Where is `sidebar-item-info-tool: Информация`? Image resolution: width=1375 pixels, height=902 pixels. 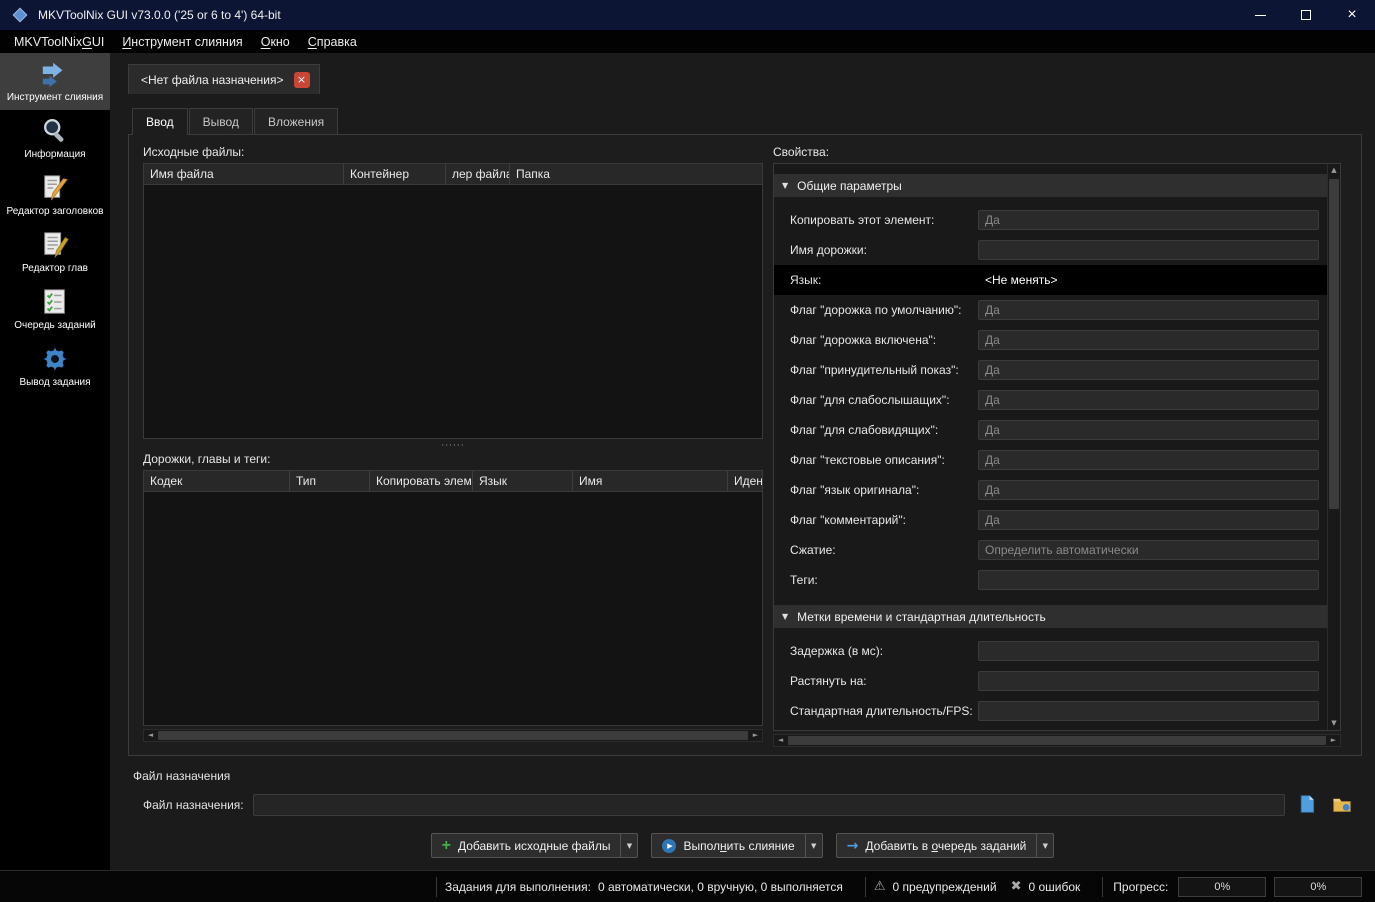 sidebar-item-info-tool: Информация is located at coordinates (55, 138).